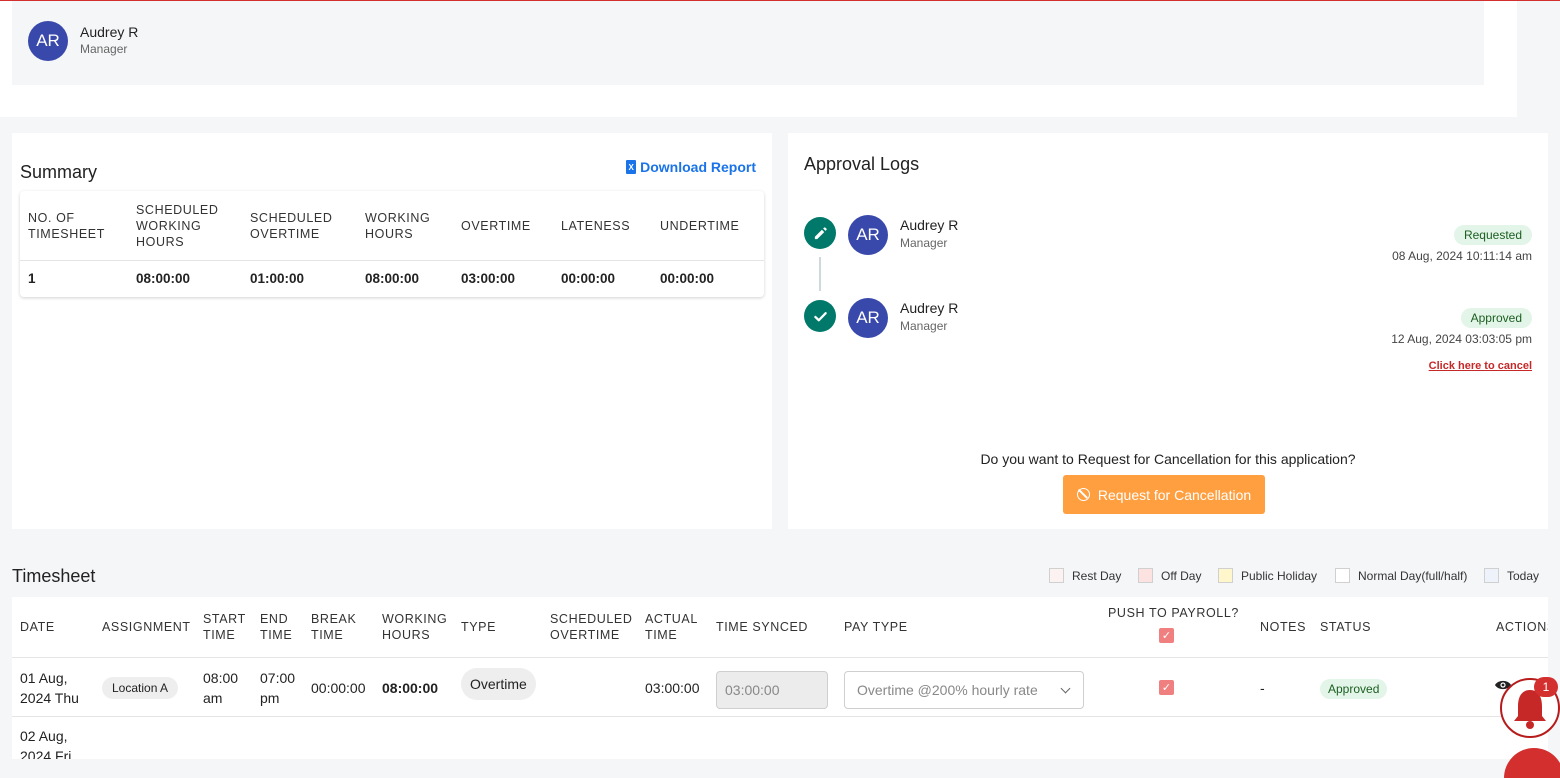 This screenshot has height=778, width=1560. Describe the element at coordinates (1065, 688) in the screenshot. I see `chevron-down-icon` at that location.